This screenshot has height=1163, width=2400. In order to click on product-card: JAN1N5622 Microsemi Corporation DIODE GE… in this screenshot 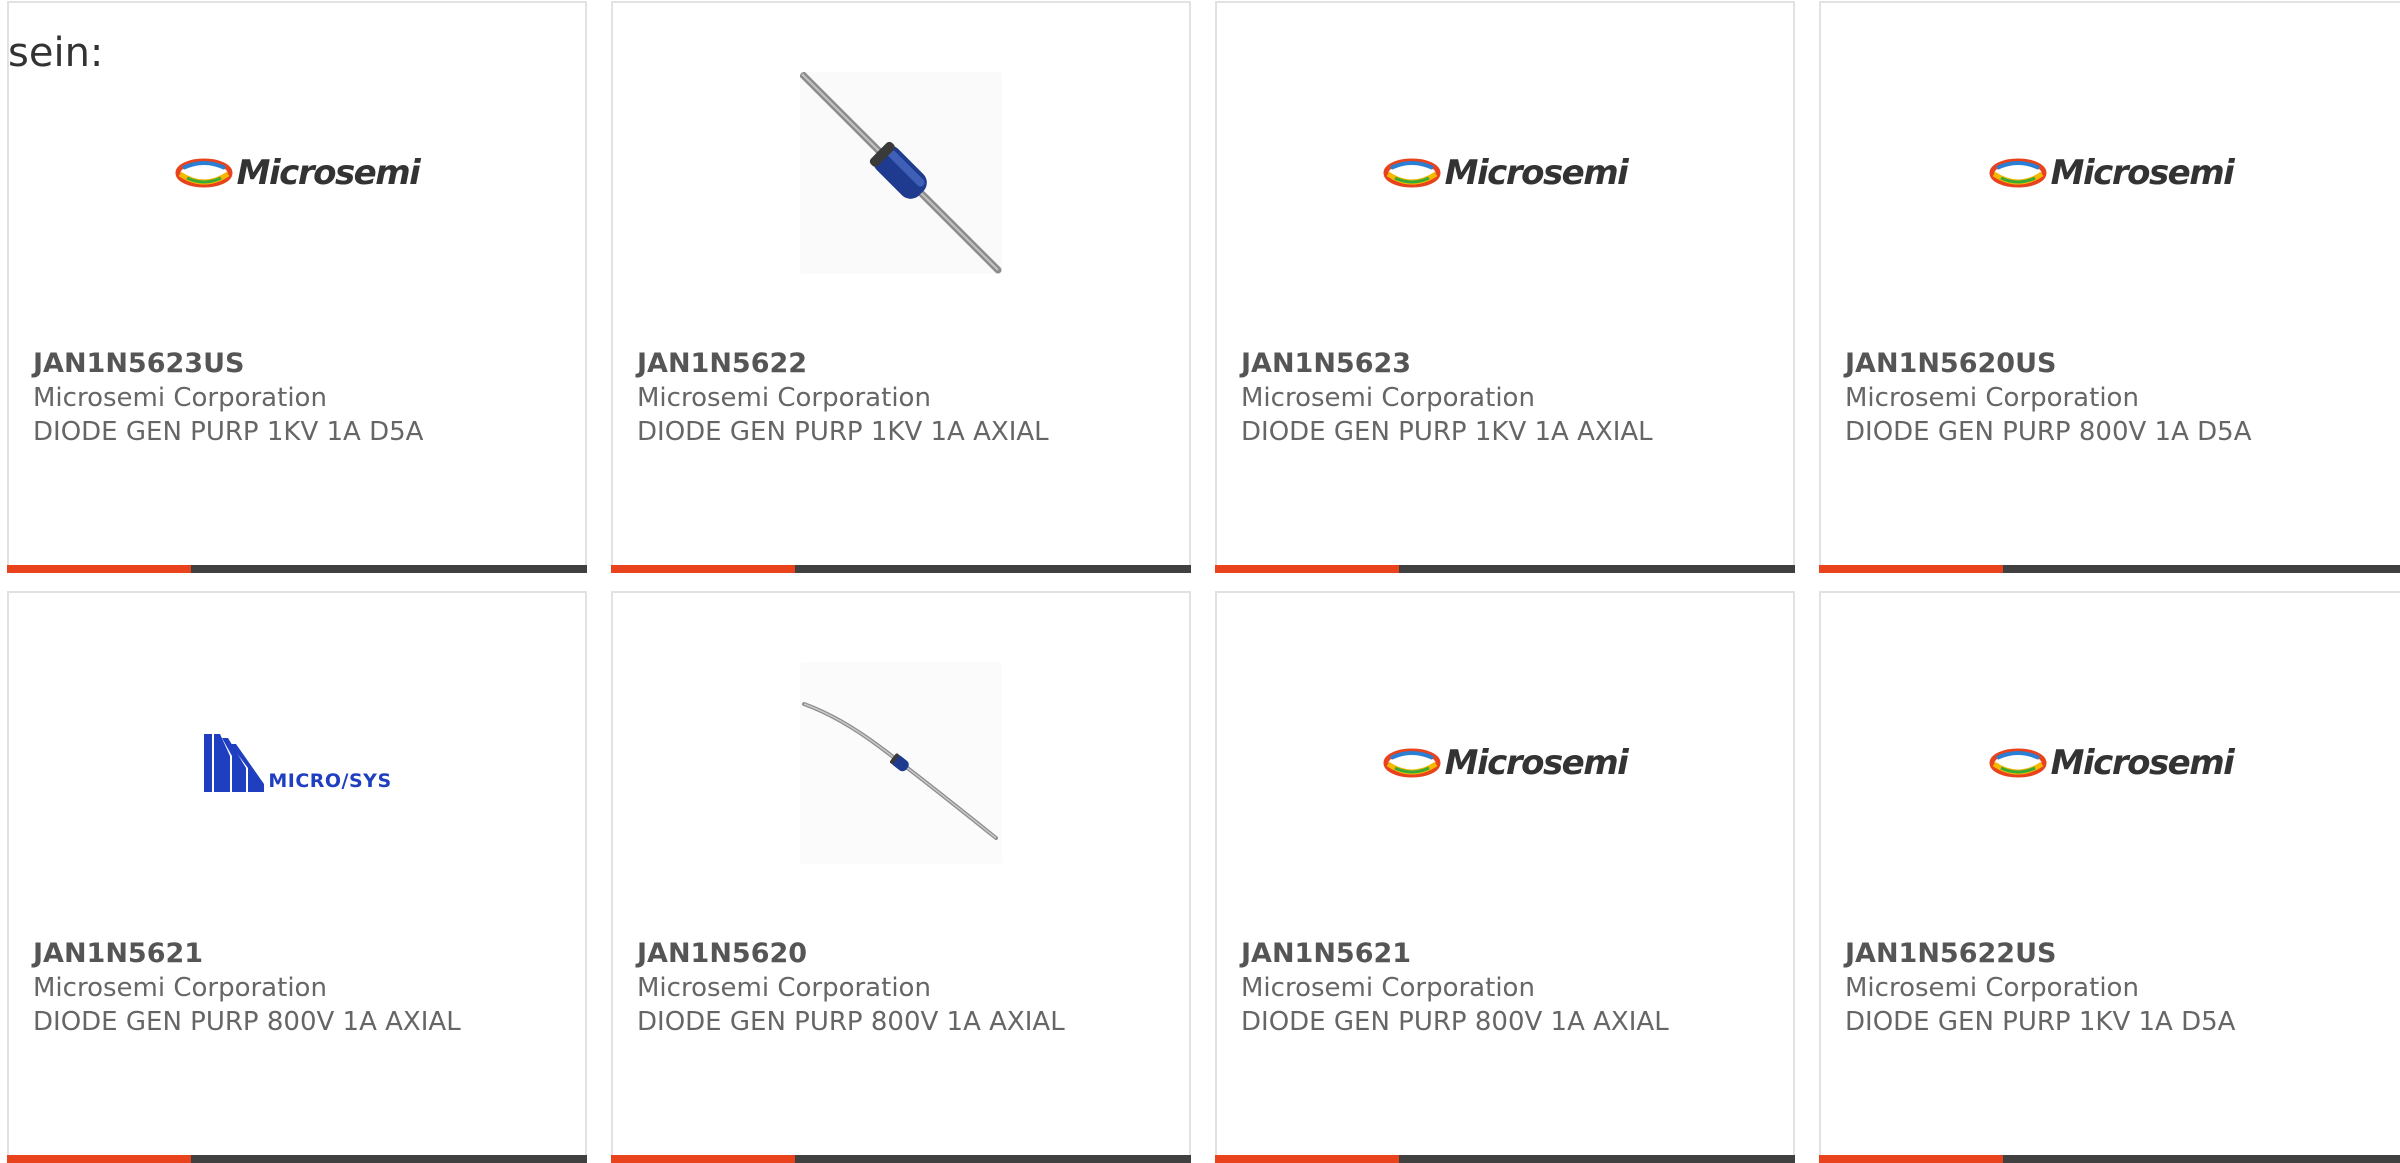, I will do `click(901, 287)`.